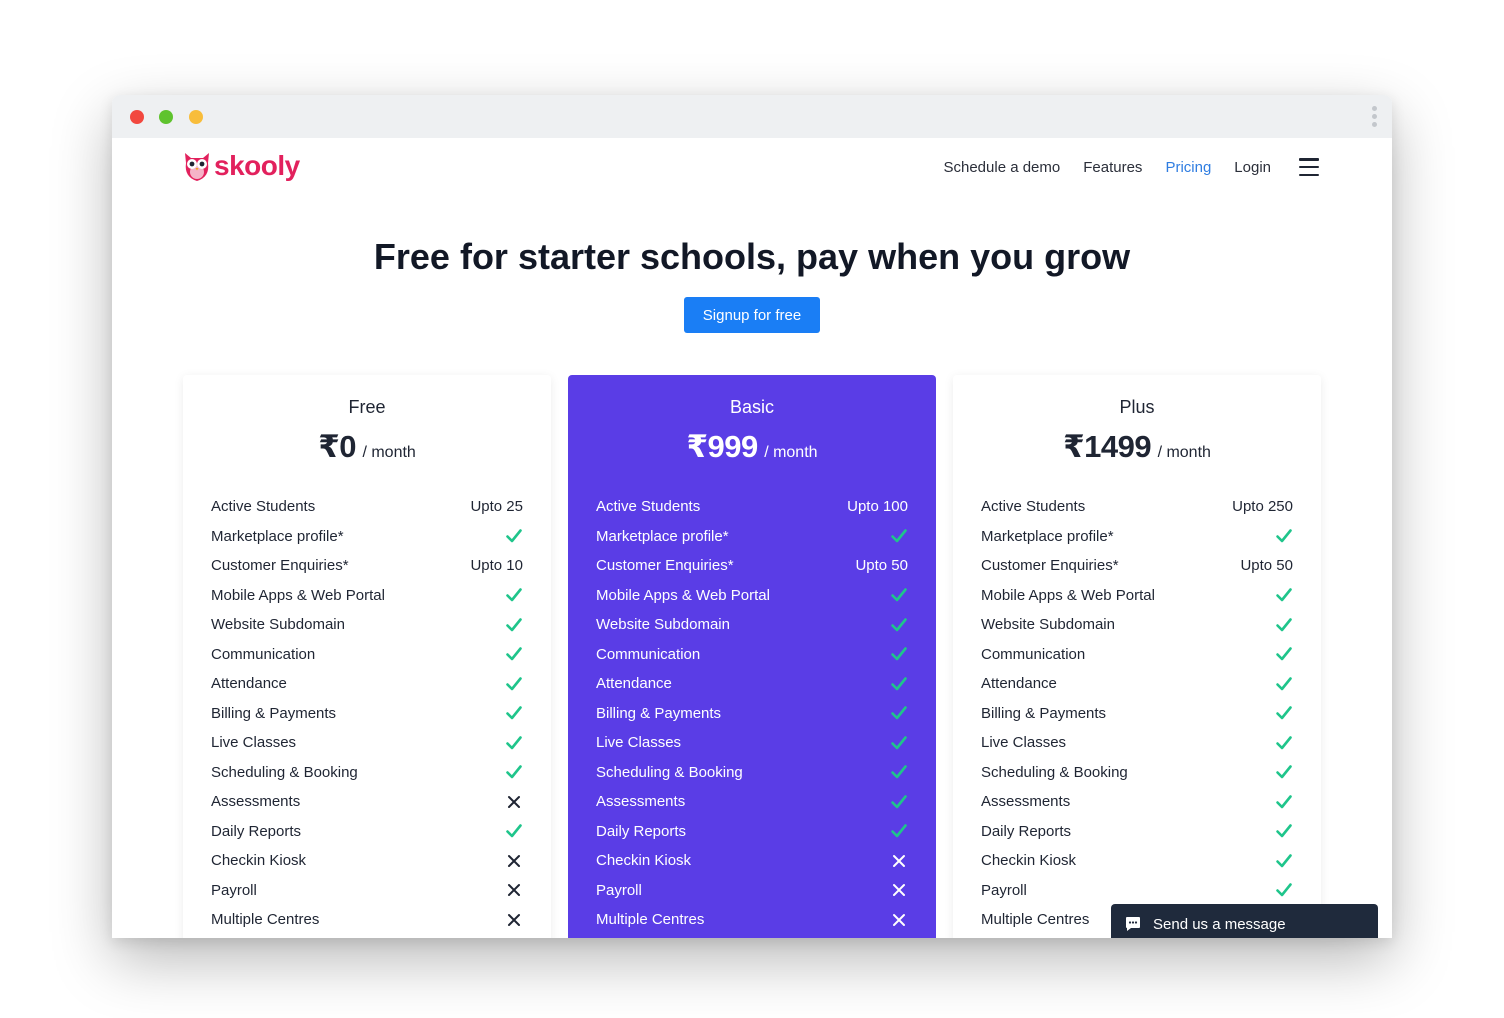 Image resolution: width=1504 pixels, height=1018 pixels. I want to click on maximize-window-button, so click(196, 117).